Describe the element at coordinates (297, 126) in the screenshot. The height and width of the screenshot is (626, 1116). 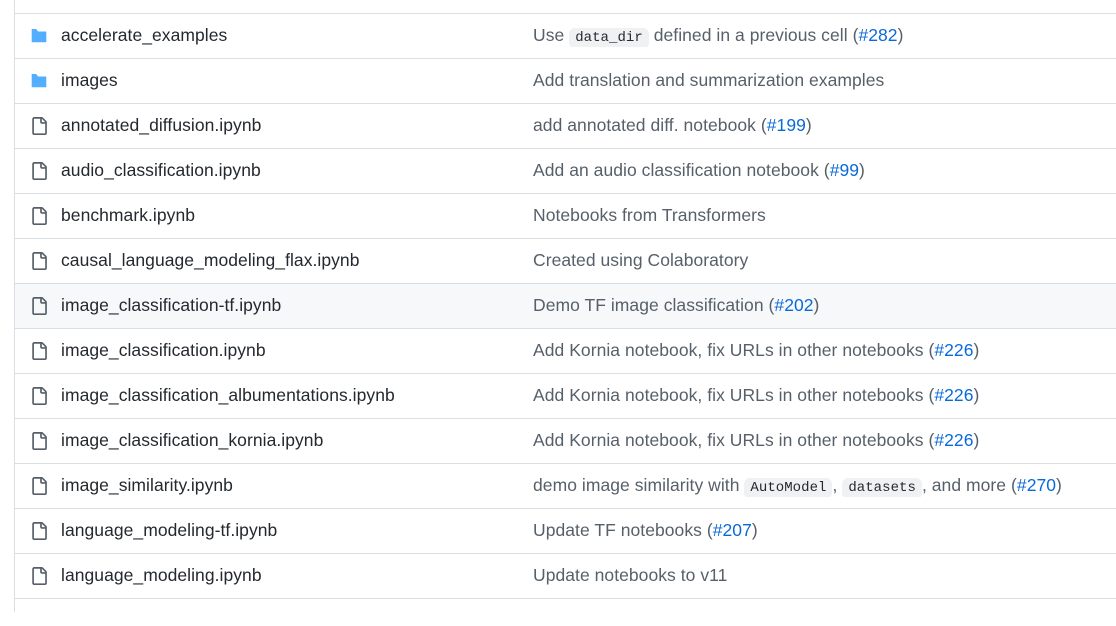
I see `file-name-cell: annotated_diffusion.ipynb` at that location.